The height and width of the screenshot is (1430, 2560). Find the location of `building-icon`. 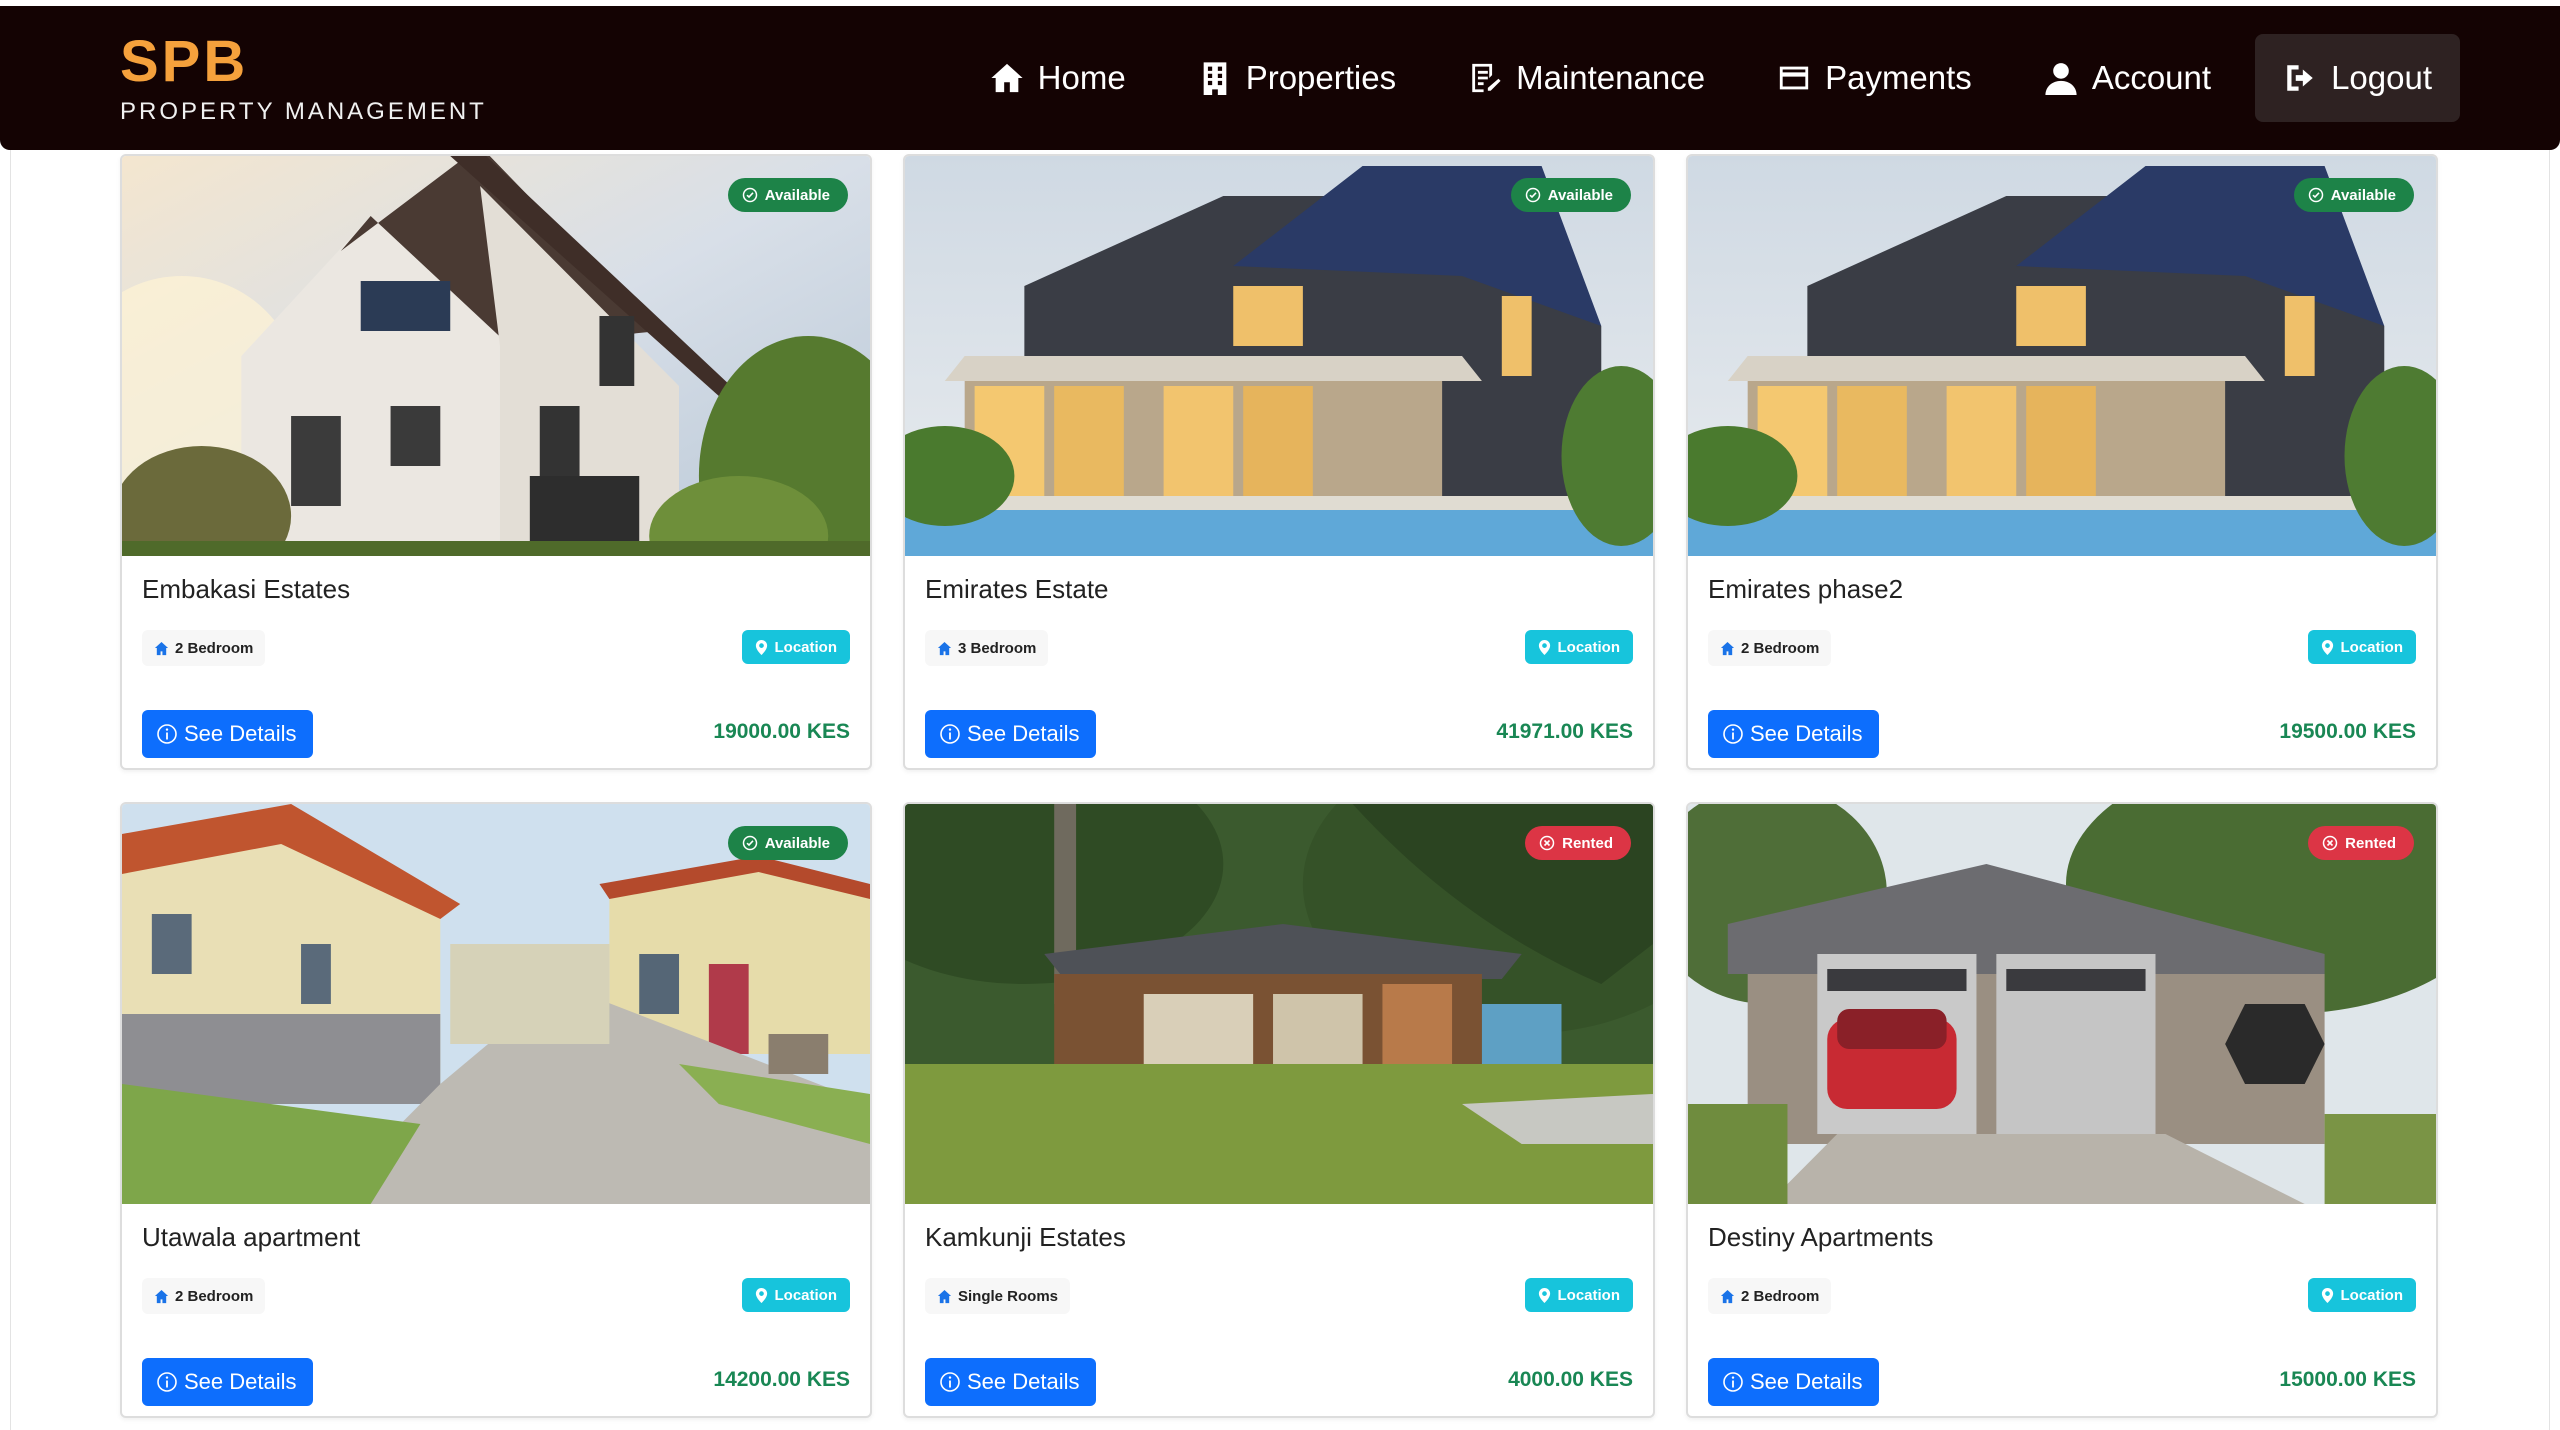

building-icon is located at coordinates (1215, 78).